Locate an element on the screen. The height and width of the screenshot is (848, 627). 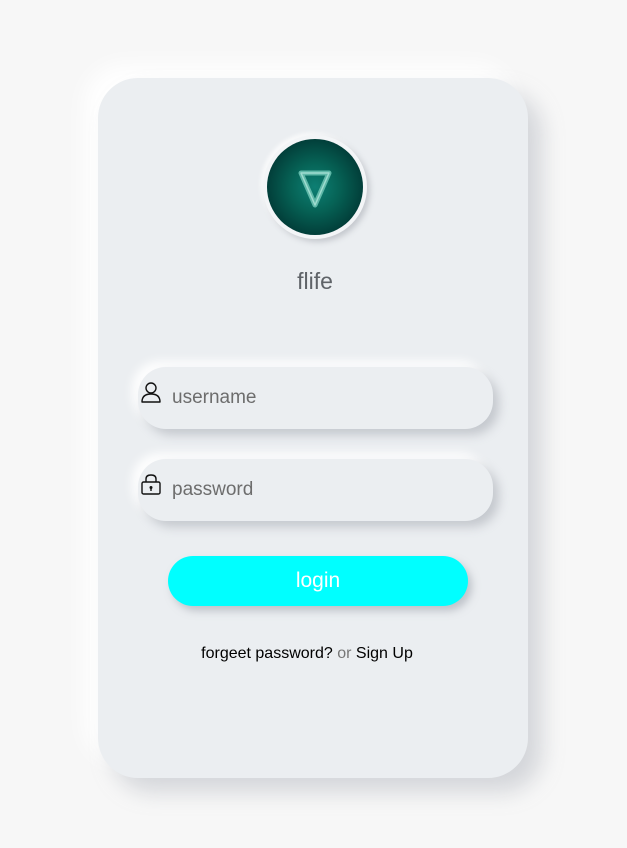
username-field is located at coordinates (315, 398).